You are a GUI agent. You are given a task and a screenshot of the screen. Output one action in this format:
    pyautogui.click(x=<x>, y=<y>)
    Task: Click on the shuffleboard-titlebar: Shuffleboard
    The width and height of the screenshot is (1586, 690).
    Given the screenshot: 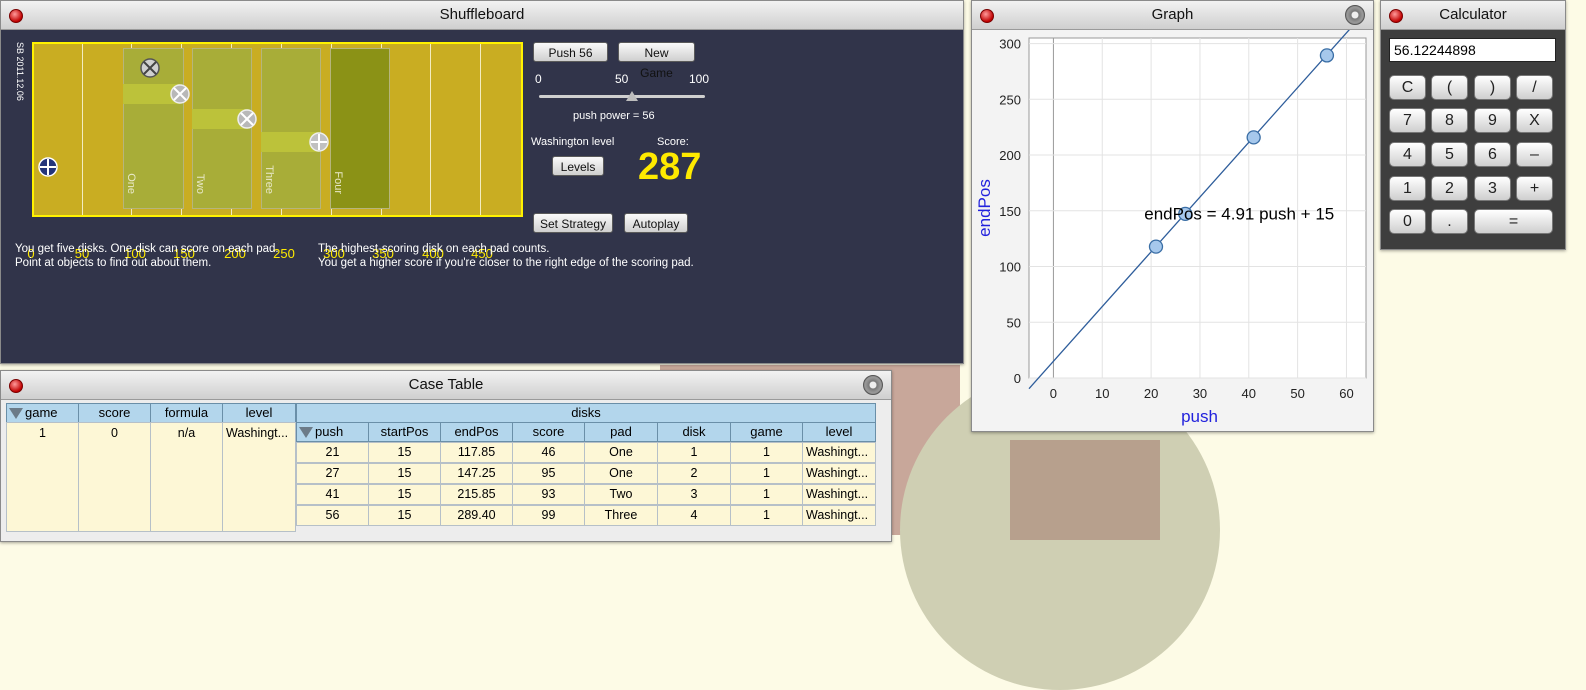 What is the action you would take?
    pyautogui.click(x=482, y=15)
    